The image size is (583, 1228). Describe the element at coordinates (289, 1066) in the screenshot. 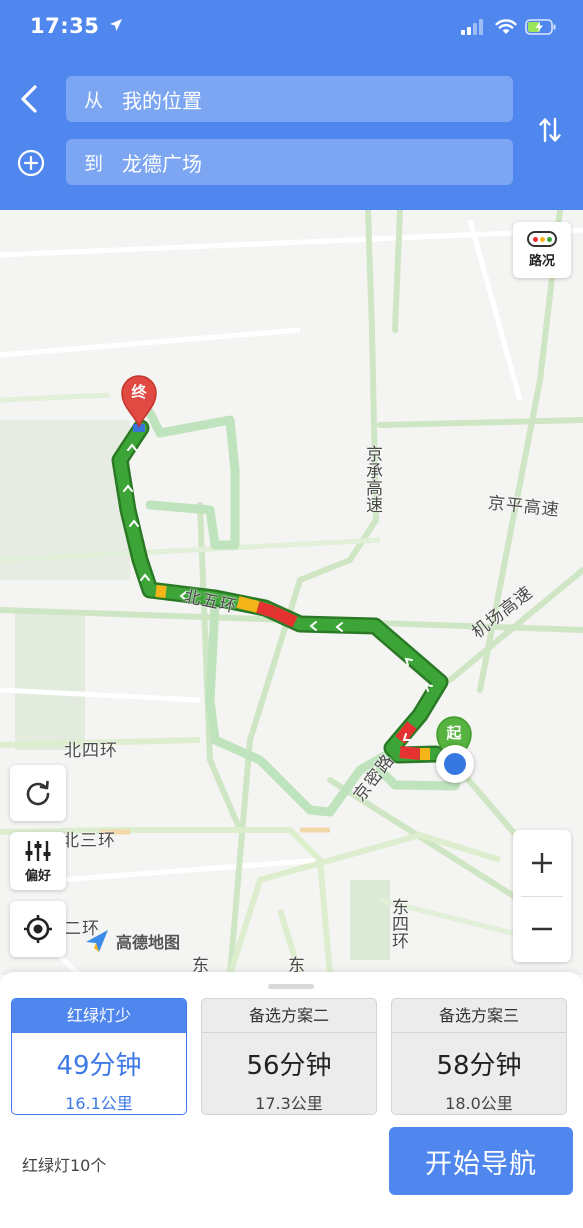

I see `route-option-time: 56分钟` at that location.